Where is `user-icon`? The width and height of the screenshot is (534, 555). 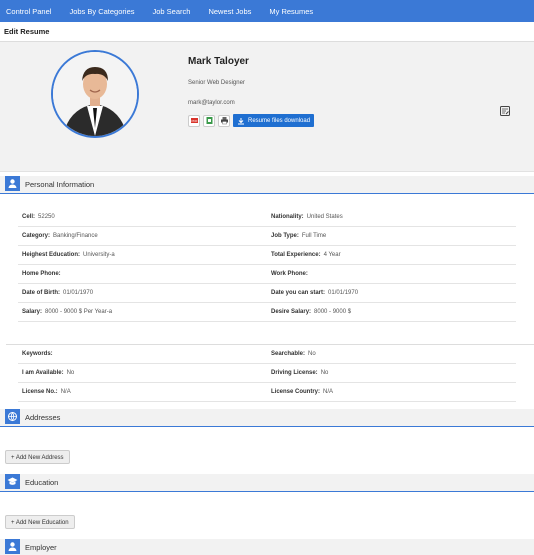 user-icon is located at coordinates (12, 183).